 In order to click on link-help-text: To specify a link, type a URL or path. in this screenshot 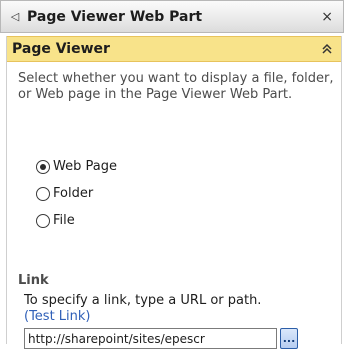, I will do `click(143, 300)`.